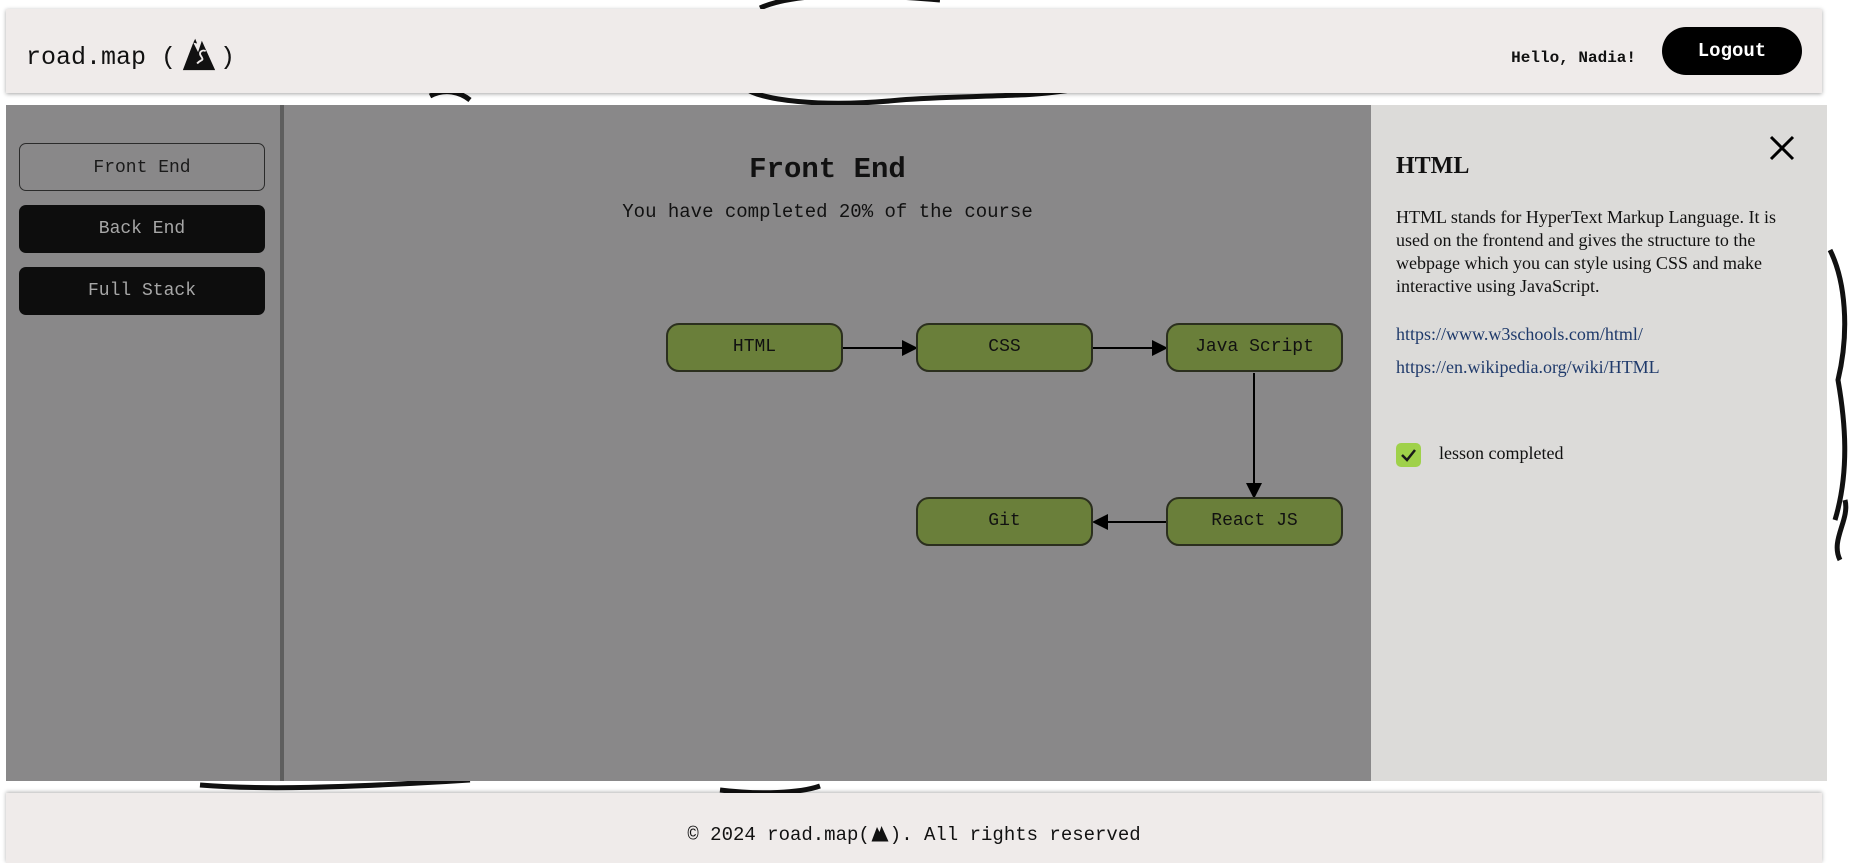 Image resolution: width=1857 pixels, height=863 pixels. I want to click on app-logo: road.map ( ), so click(130, 57).